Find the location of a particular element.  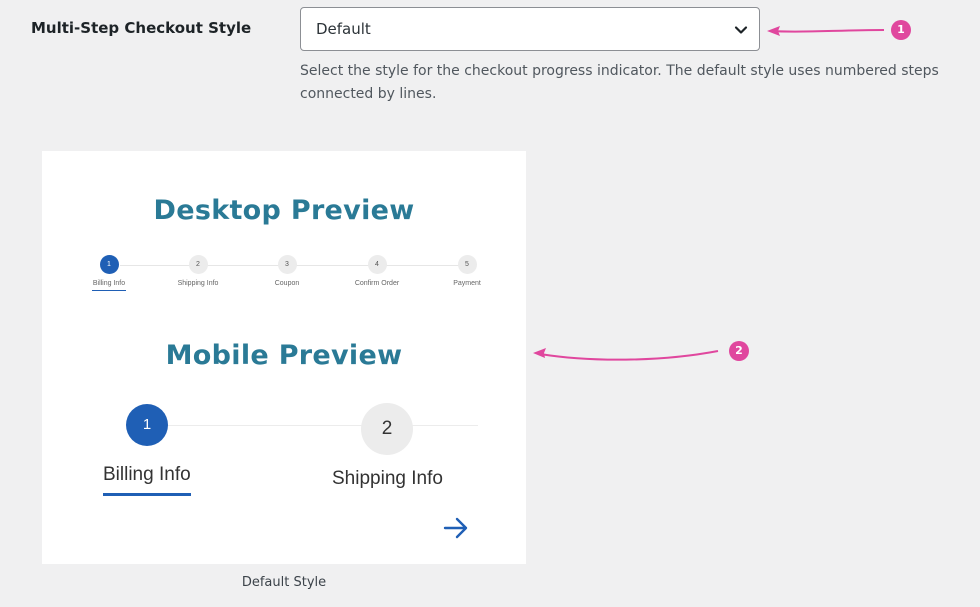

annotation-badge: 1 is located at coordinates (901, 30).